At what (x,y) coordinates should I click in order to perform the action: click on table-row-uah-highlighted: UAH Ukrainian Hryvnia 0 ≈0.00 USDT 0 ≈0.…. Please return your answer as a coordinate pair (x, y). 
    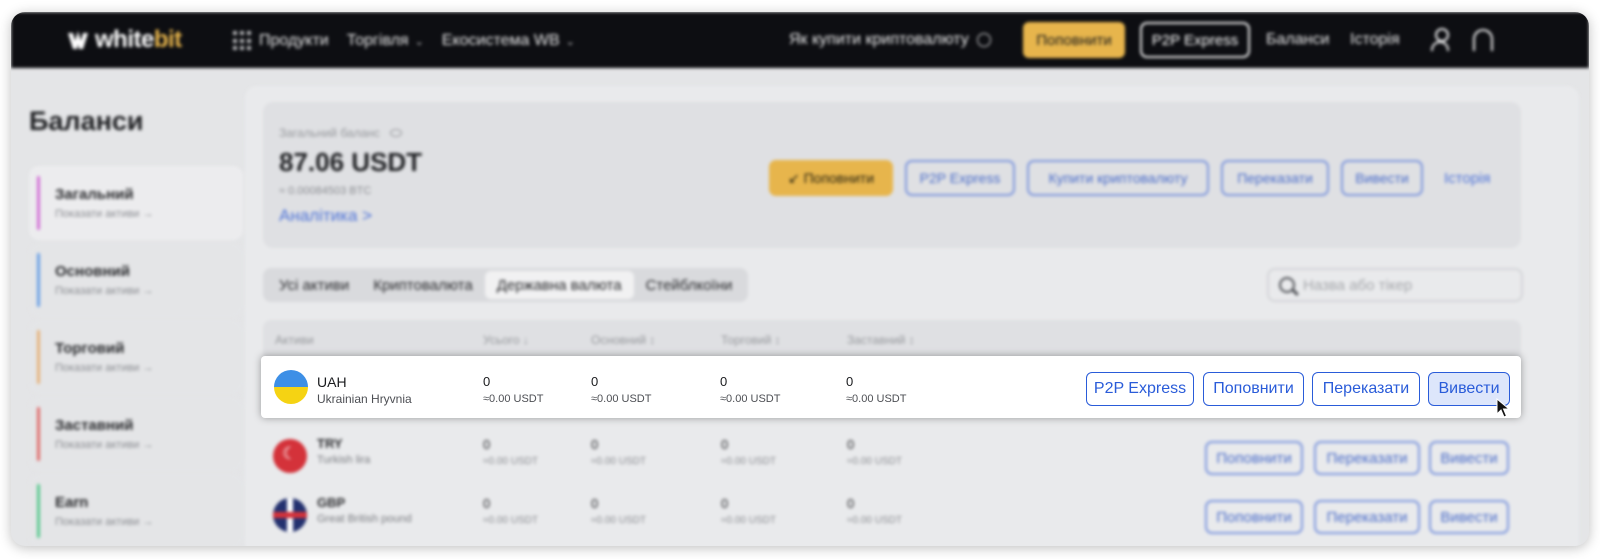
    Looking at the image, I should click on (891, 387).